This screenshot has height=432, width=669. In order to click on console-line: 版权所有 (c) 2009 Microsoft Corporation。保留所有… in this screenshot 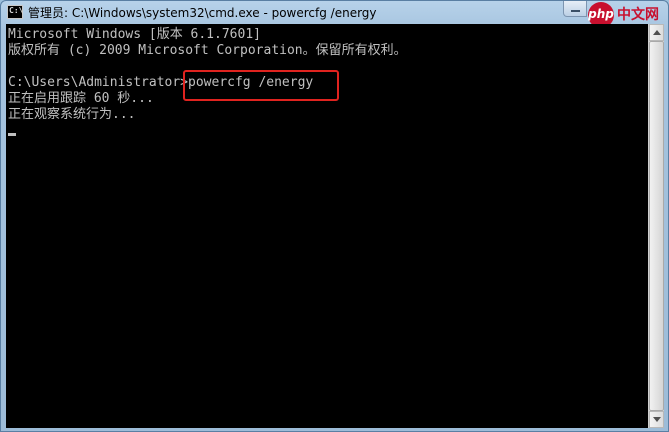, I will do `click(207, 50)`.